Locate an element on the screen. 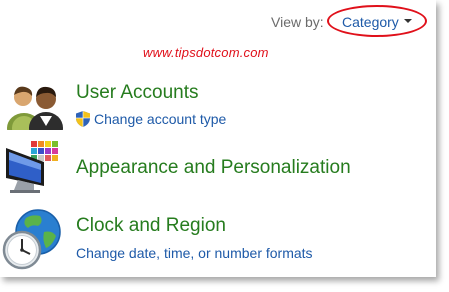  view-by-value: Category is located at coordinates (370, 22).